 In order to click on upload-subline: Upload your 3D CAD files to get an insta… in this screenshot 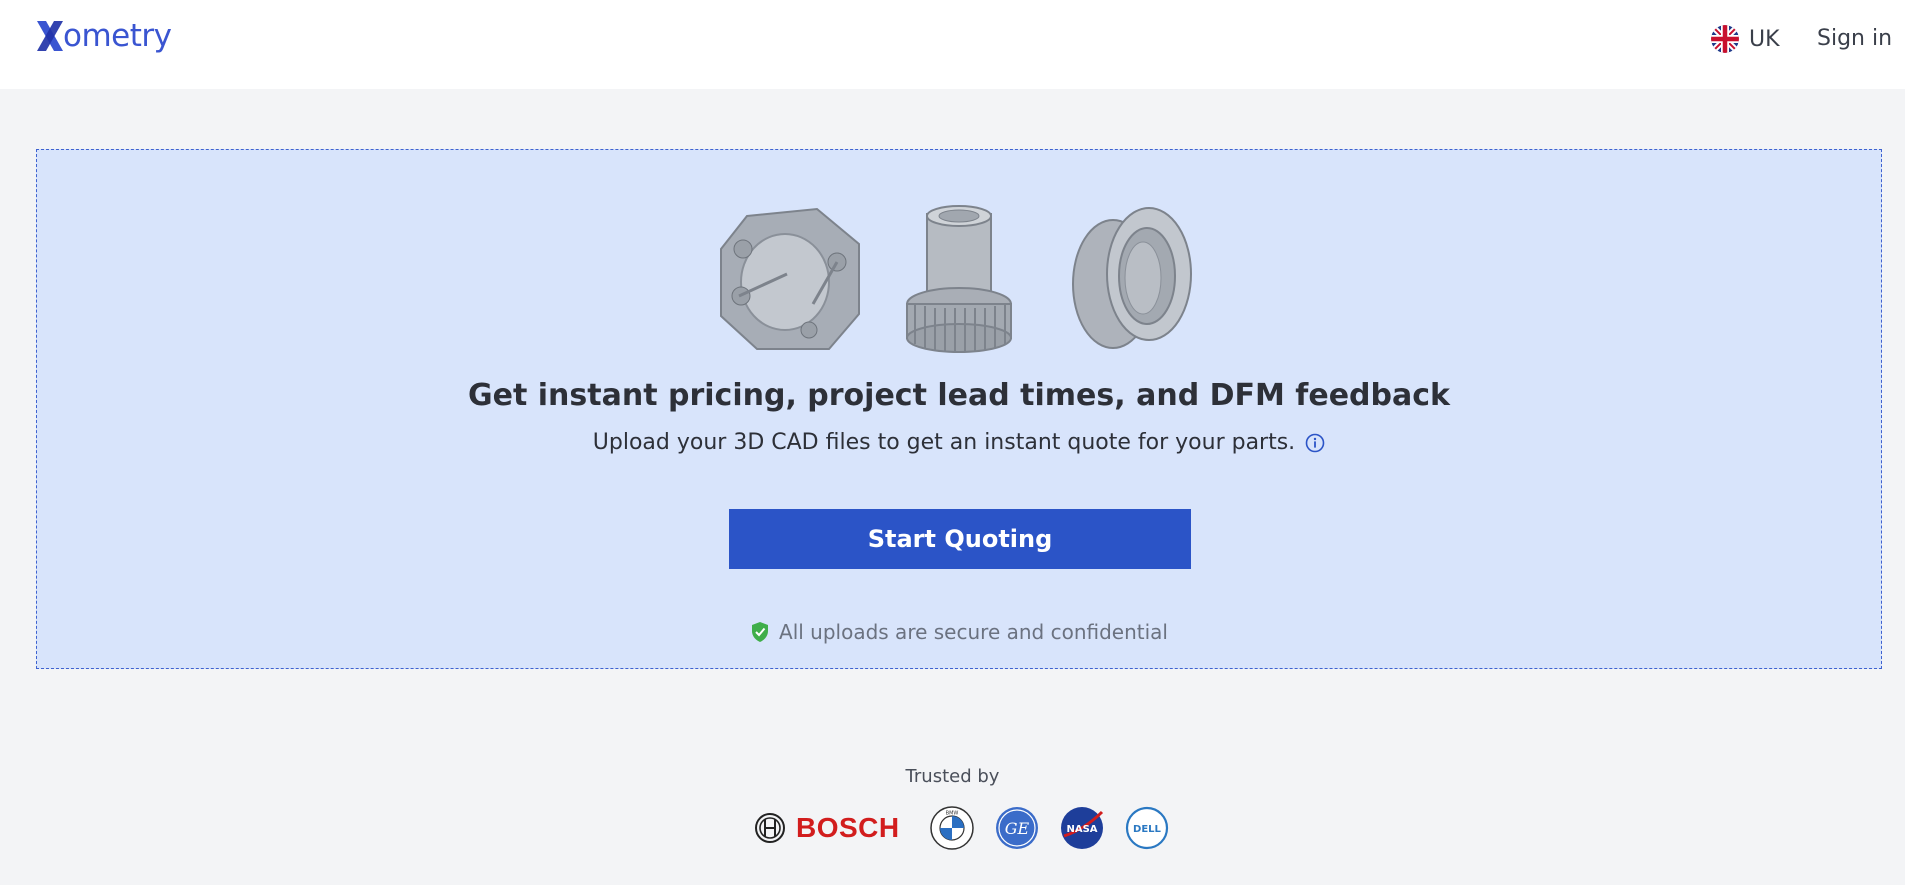, I will do `click(944, 442)`.